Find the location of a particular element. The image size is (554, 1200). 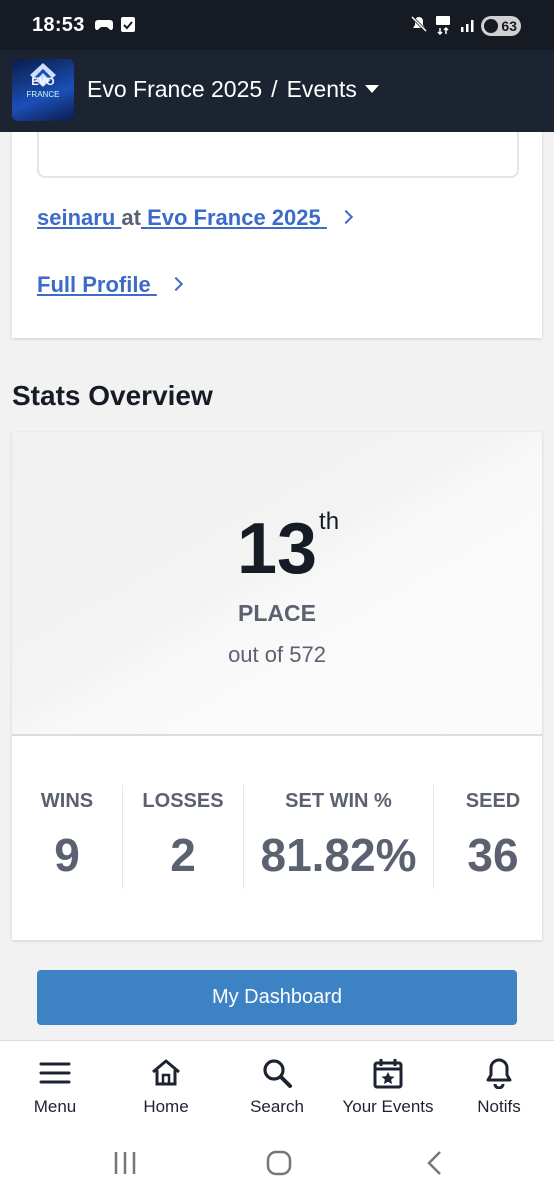

nav-your-events: Your Events is located at coordinates (388, 1086).